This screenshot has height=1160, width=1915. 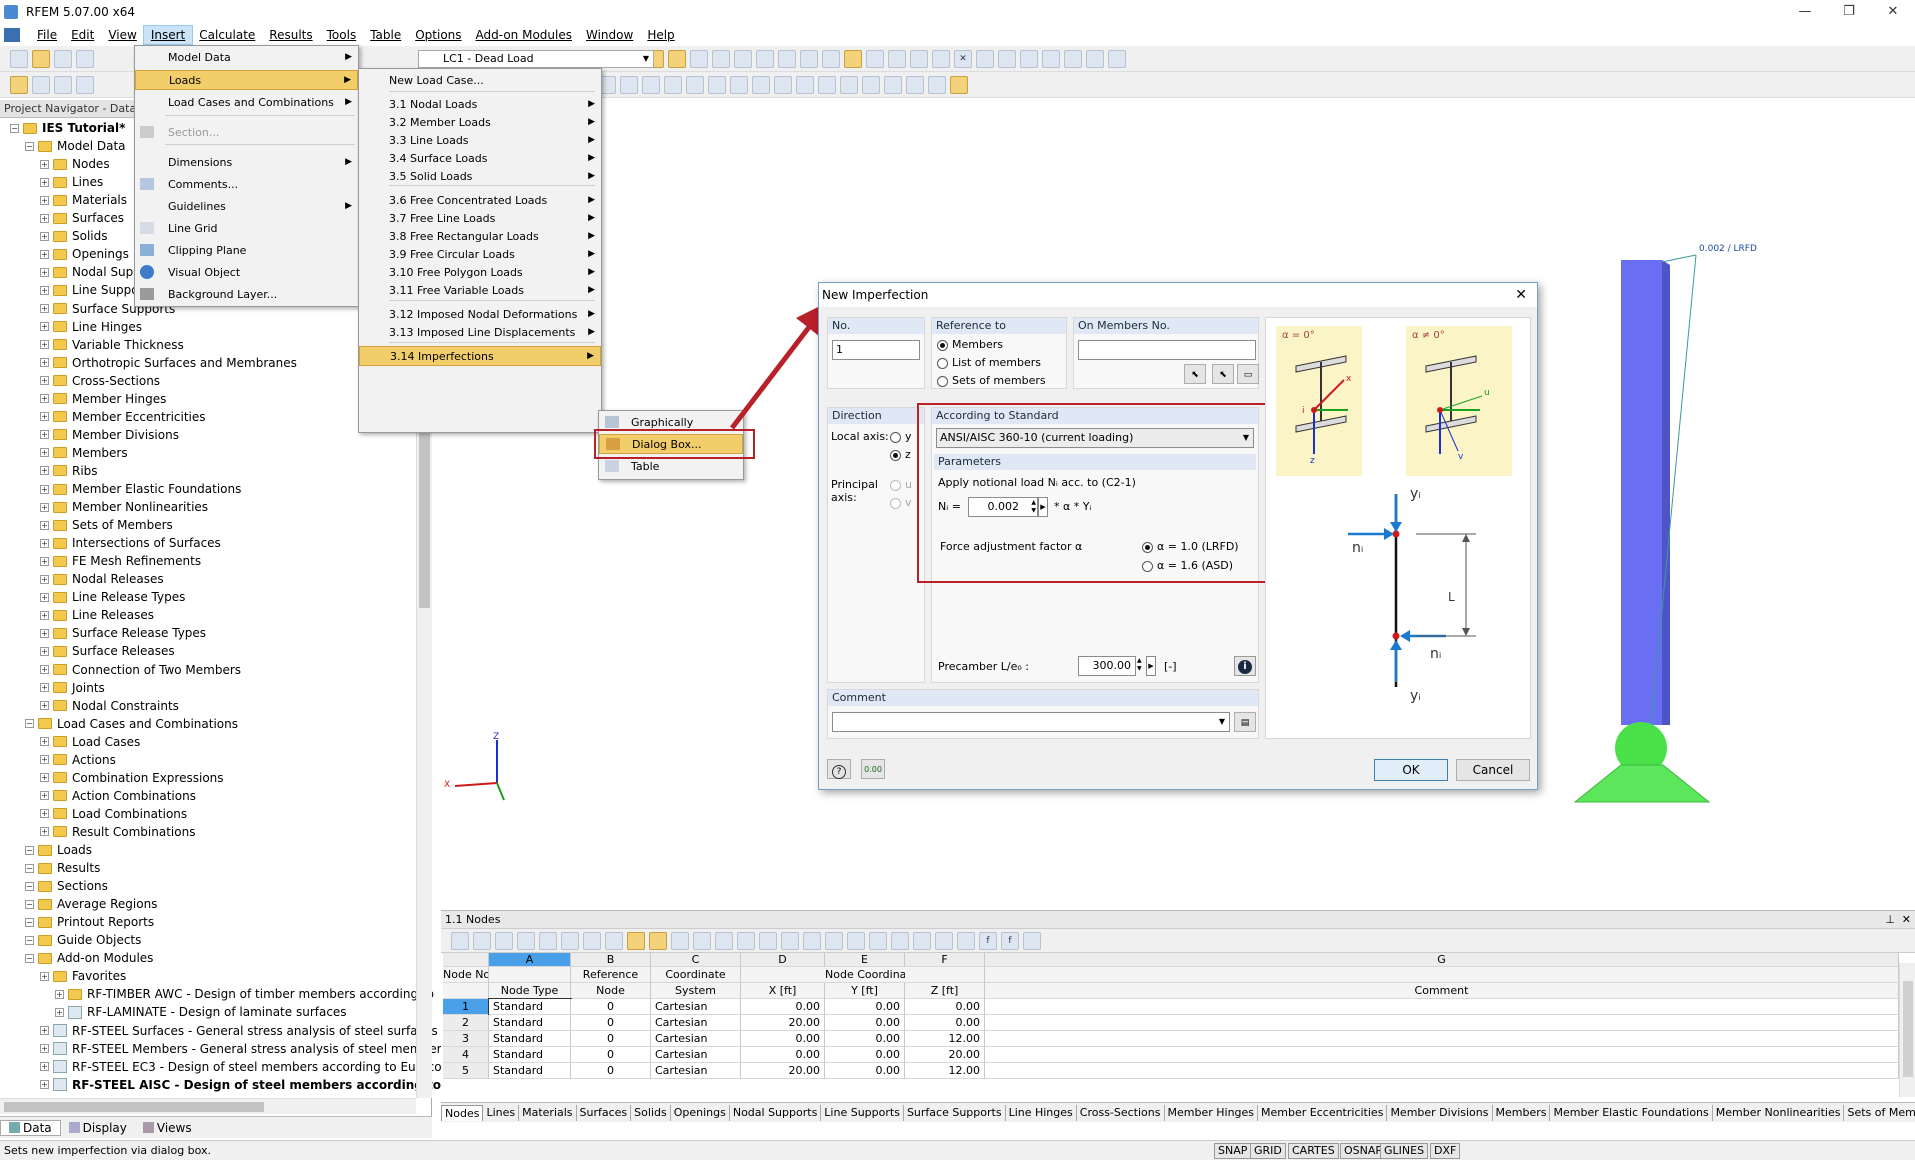 I want to click on view-x-icon, so click(x=787, y=58).